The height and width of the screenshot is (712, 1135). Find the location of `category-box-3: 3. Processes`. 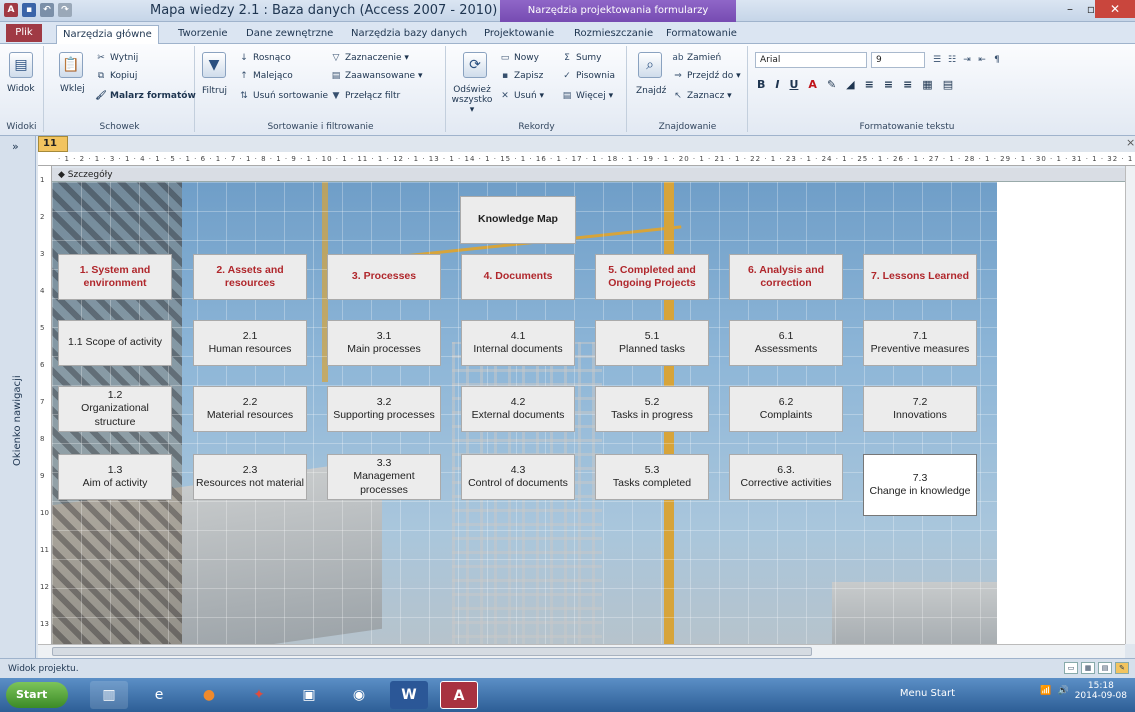

category-box-3: 3. Processes is located at coordinates (384, 277).